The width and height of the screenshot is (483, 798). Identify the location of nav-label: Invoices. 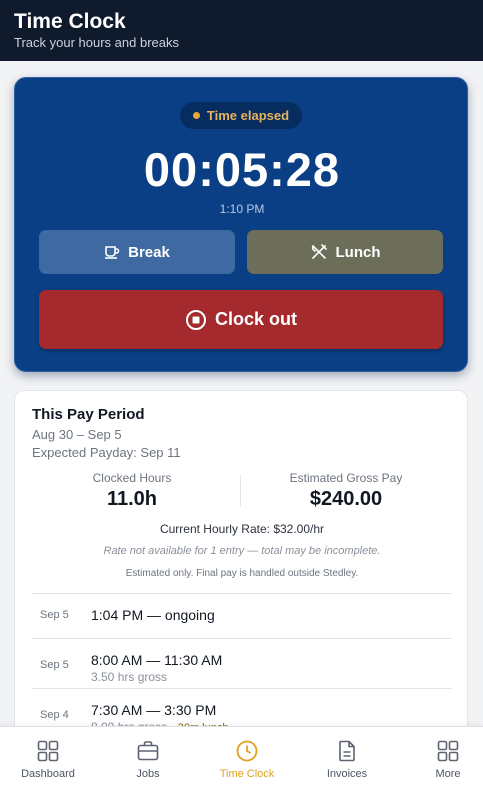
(347, 774).